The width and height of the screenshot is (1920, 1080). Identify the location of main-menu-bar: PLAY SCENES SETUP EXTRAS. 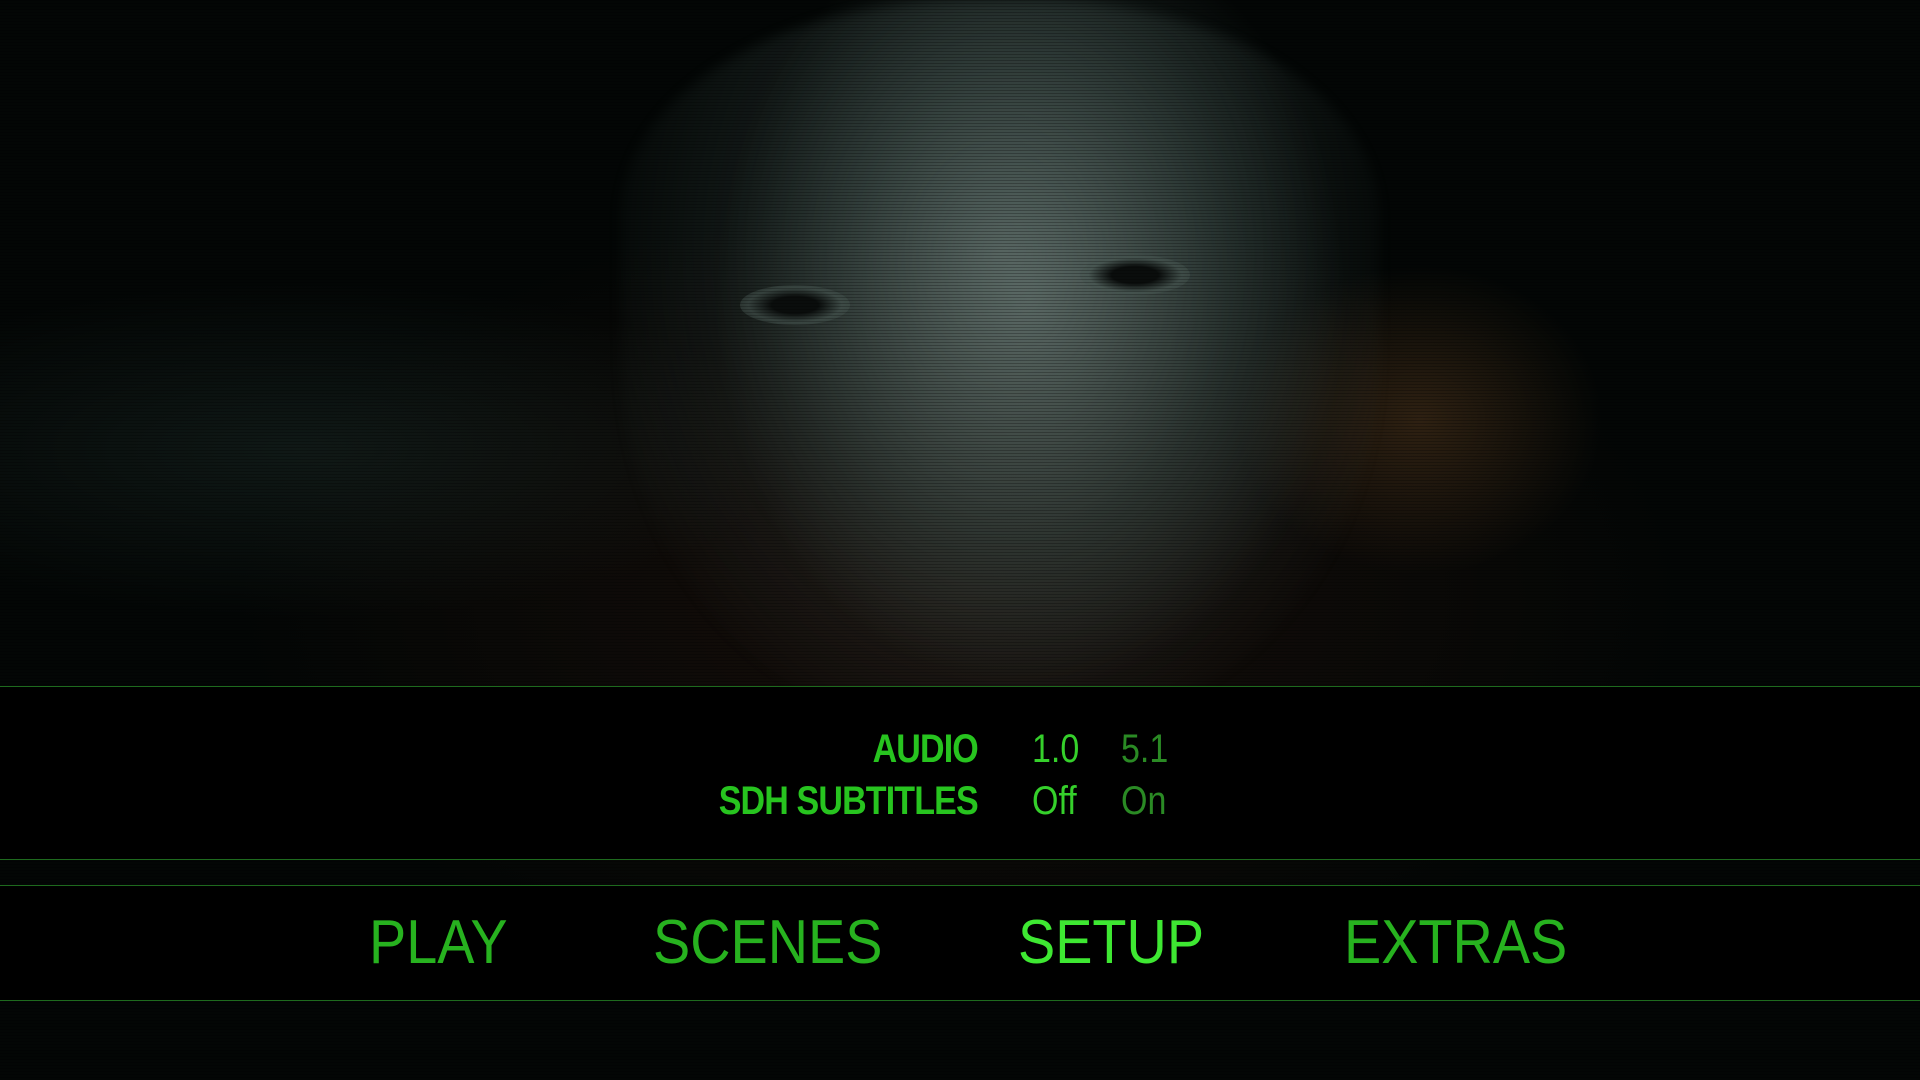
(960, 943).